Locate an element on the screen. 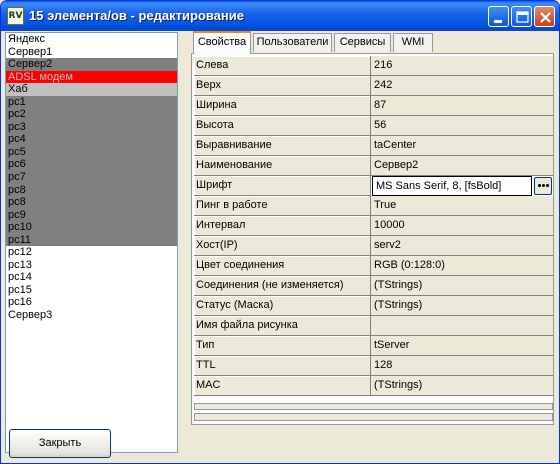 The image size is (560, 464). list-item: Хаб is located at coordinates (91, 89).